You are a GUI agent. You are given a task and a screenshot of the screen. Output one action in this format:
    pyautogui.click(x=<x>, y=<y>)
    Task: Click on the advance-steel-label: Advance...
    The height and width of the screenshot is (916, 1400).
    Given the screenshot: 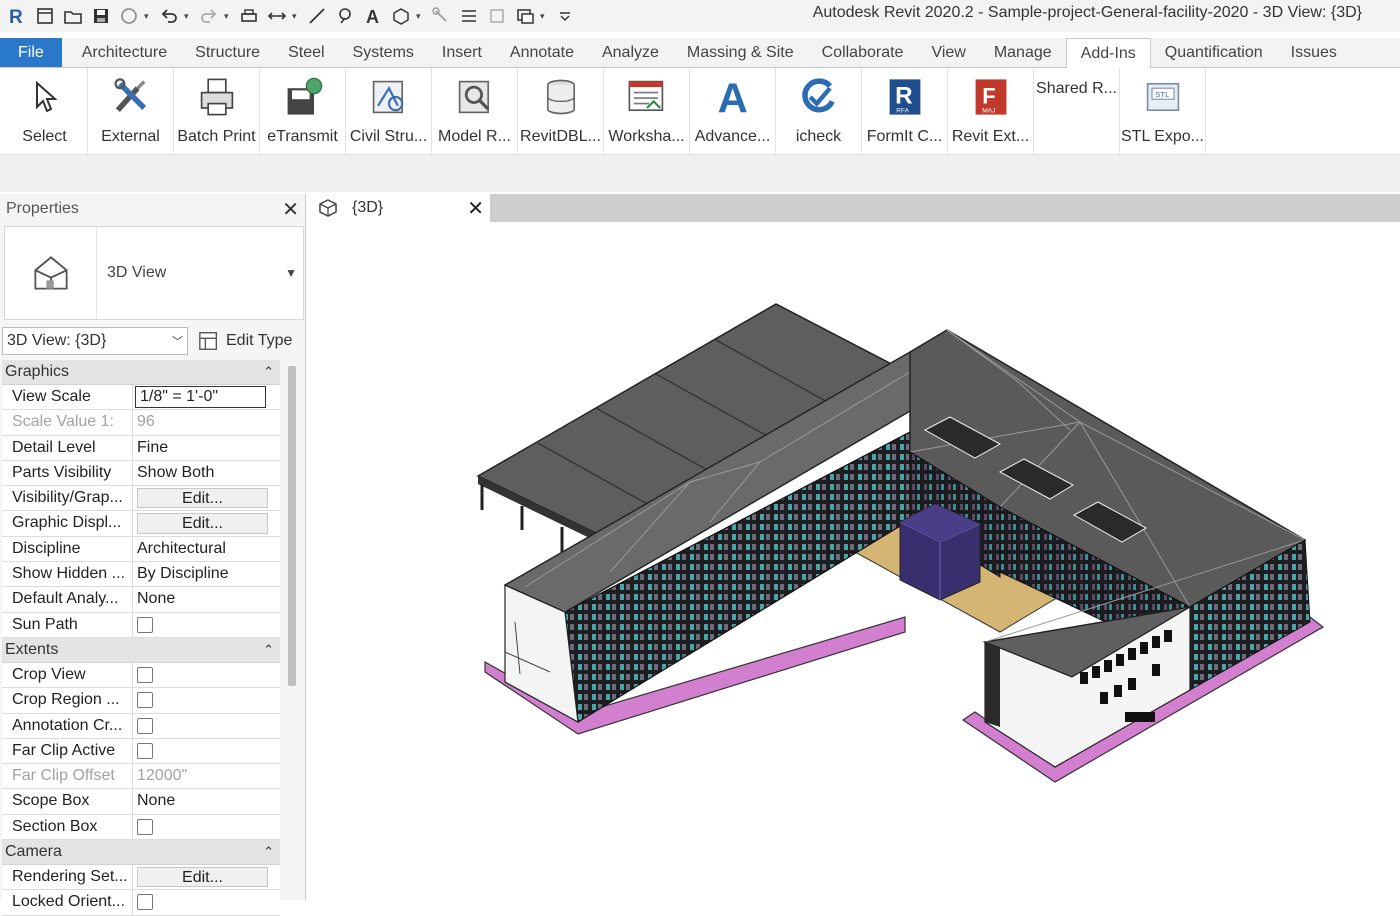 What is the action you would take?
    pyautogui.click(x=732, y=136)
    